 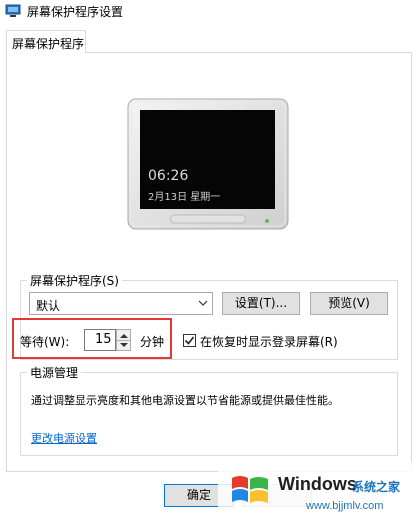 What do you see at coordinates (185, 400) in the screenshot?
I see `power-description: 通过调整显示亮度和其他电源设置以节省能源或提供最佳性能。` at bounding box center [185, 400].